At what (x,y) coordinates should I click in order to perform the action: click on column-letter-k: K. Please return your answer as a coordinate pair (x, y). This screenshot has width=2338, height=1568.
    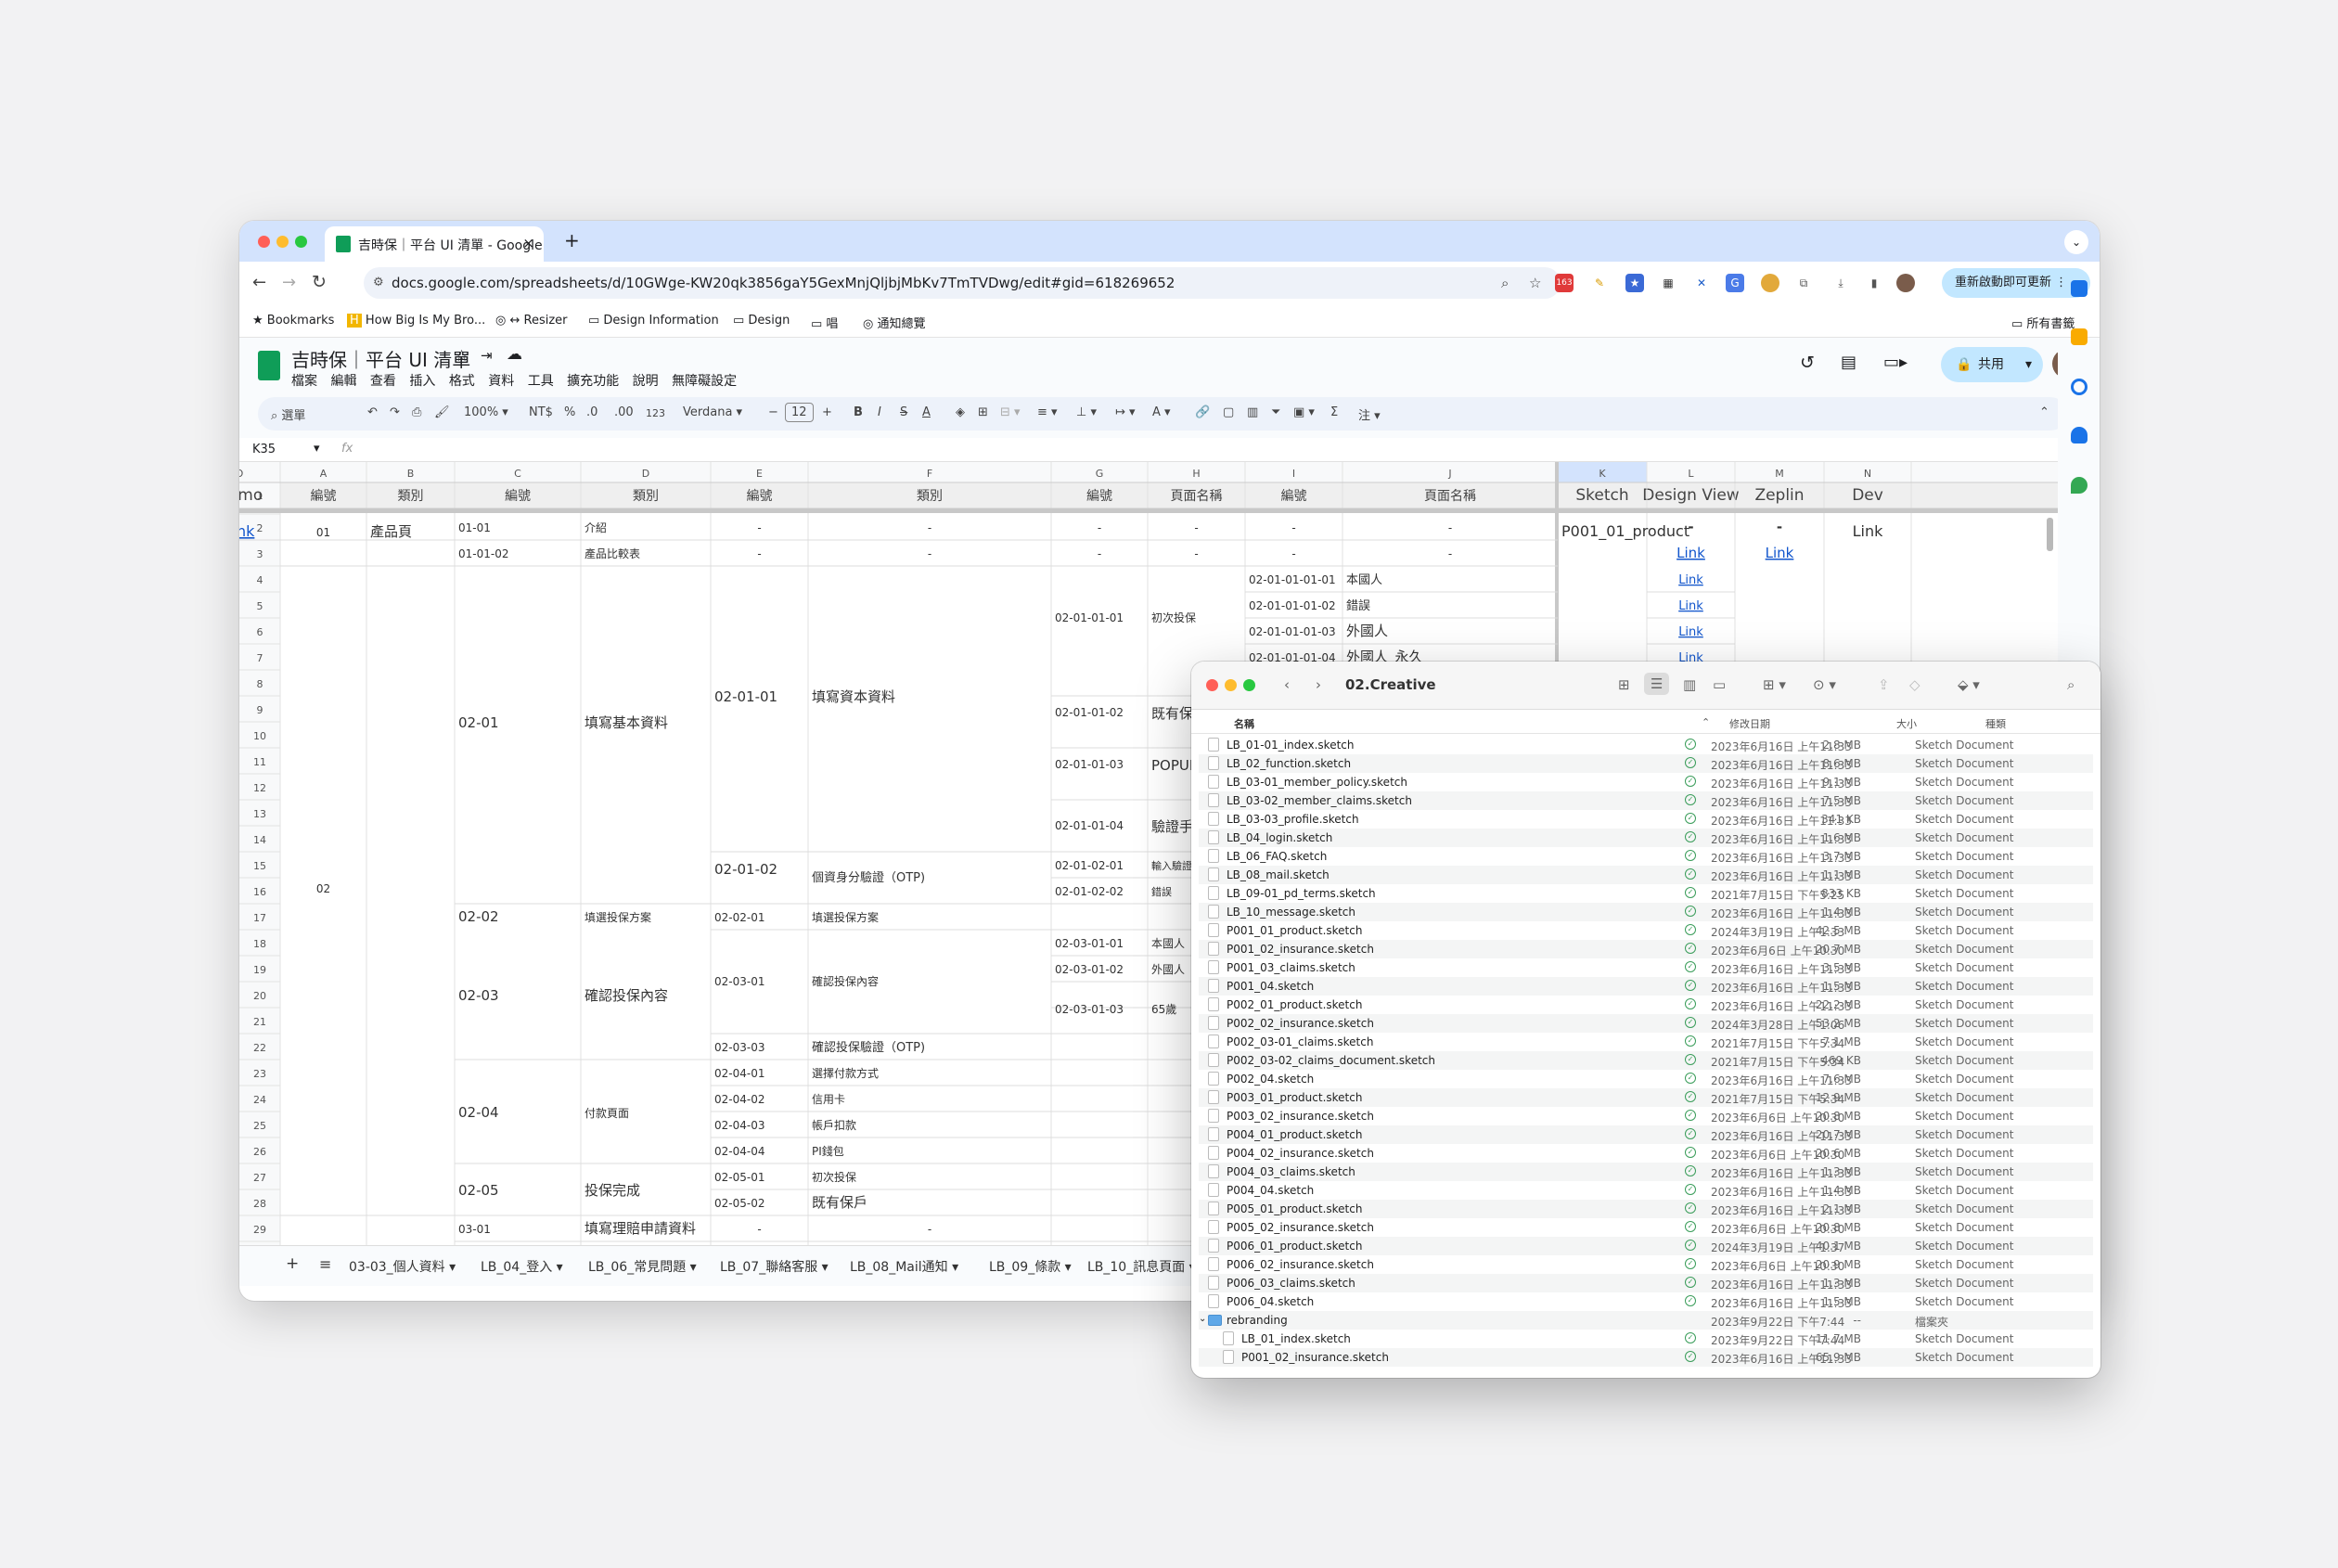
    Looking at the image, I should click on (1602, 474).